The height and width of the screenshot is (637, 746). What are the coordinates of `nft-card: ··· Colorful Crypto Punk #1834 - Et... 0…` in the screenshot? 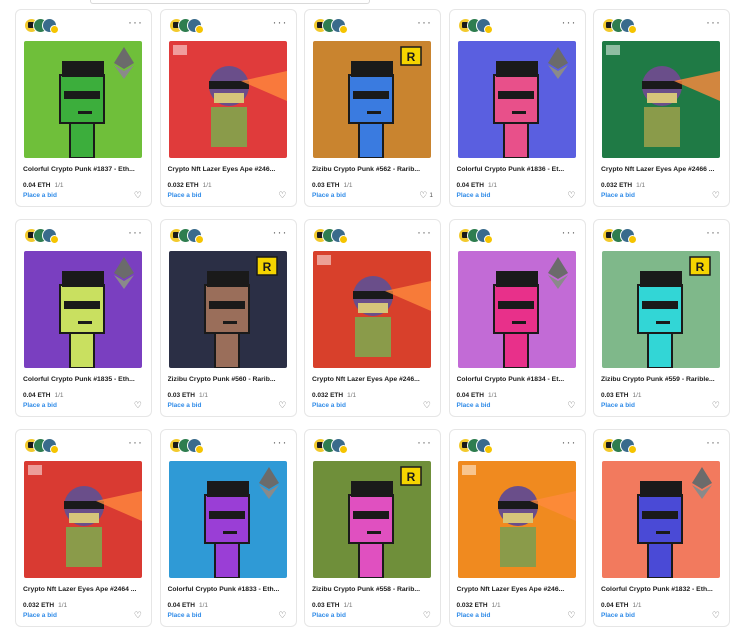 It's located at (517, 318).